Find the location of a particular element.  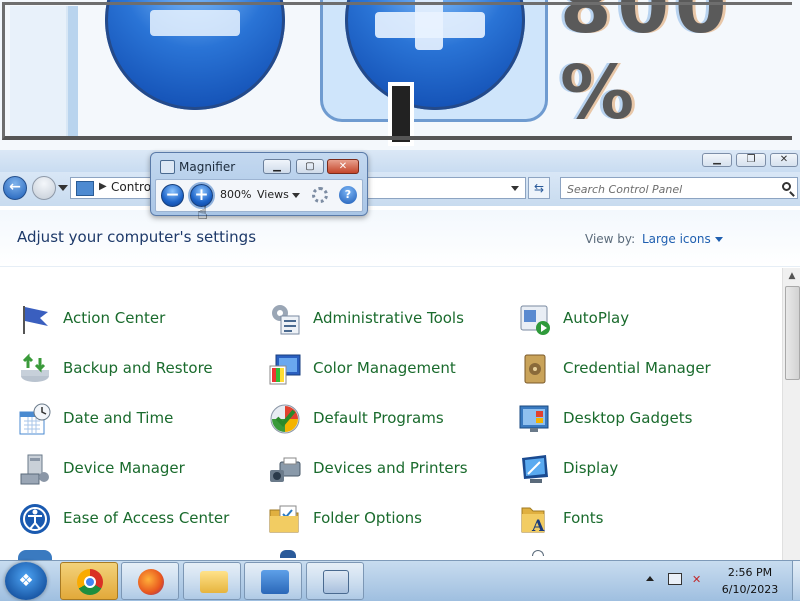

magnifier-maximize-button: ▢ is located at coordinates (310, 166).